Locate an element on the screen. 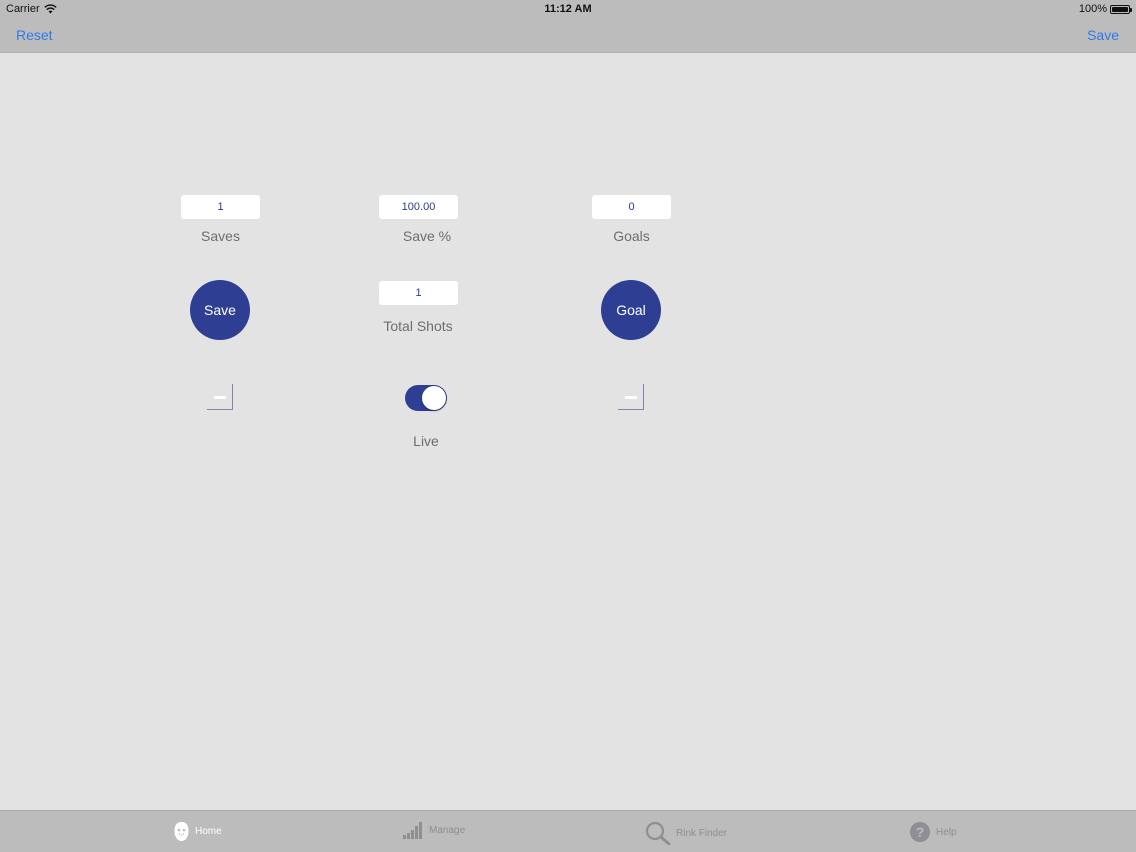 The image size is (1136, 852). battery-status: 100% is located at coordinates (1105, 9).